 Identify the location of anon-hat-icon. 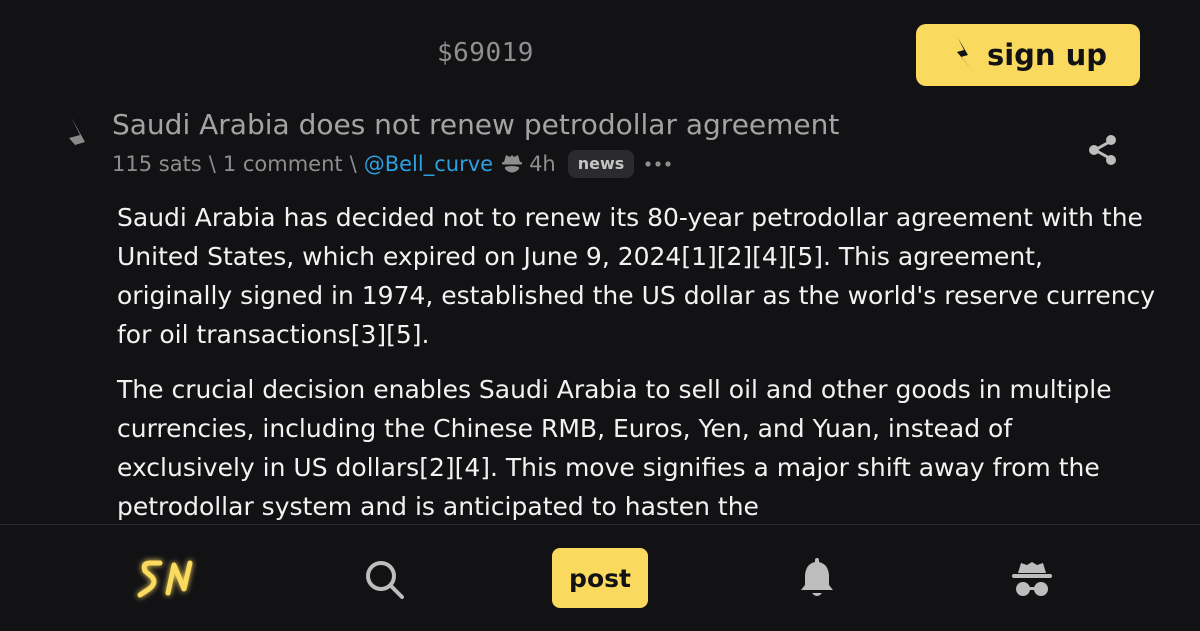
(512, 164).